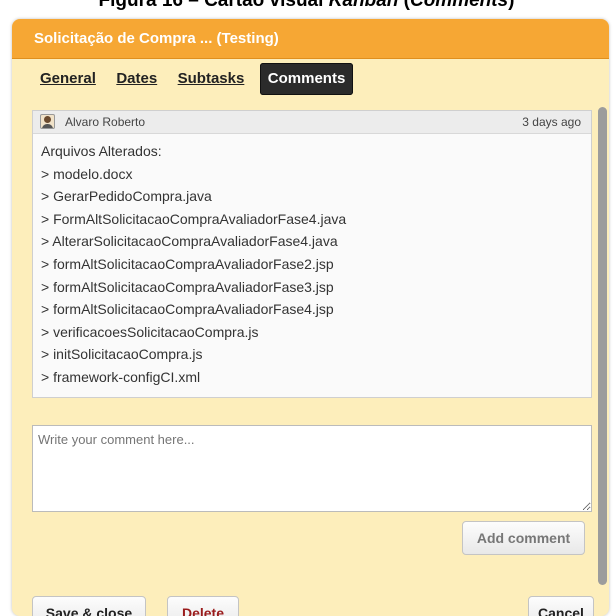 Image resolution: width=613 pixels, height=616 pixels. What do you see at coordinates (306, 79) in the screenshot?
I see `tab-comments: Comments` at bounding box center [306, 79].